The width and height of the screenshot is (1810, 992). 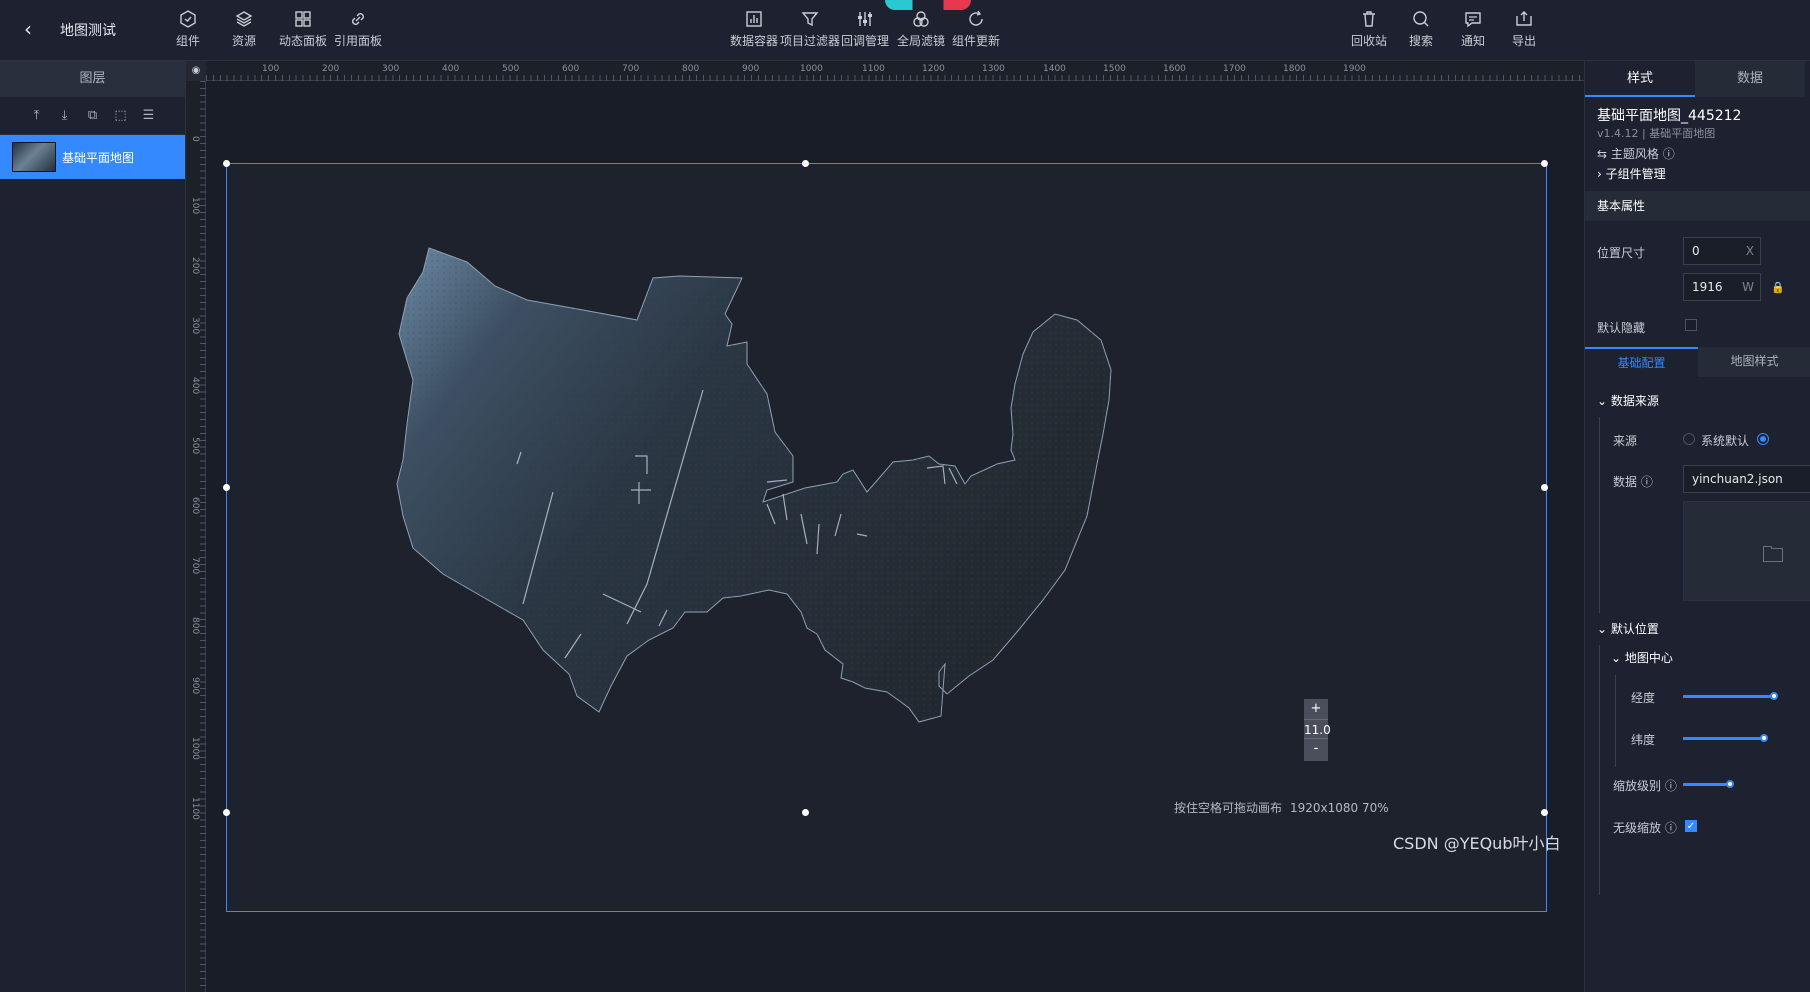 I want to click on group-icon: ⧉, so click(x=93, y=116).